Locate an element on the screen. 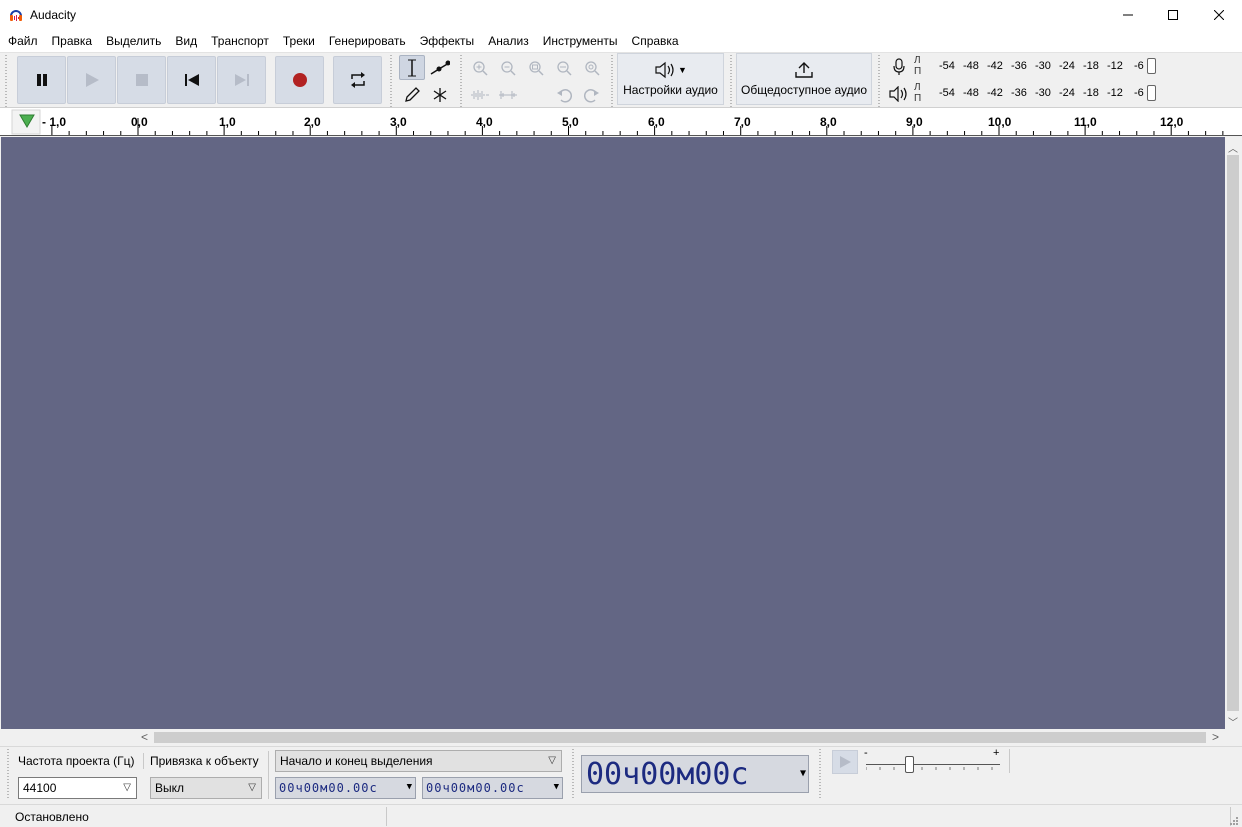 Image resolution: width=1242 pixels, height=827 pixels. meter-tick: -36 is located at coordinates (1019, 66).